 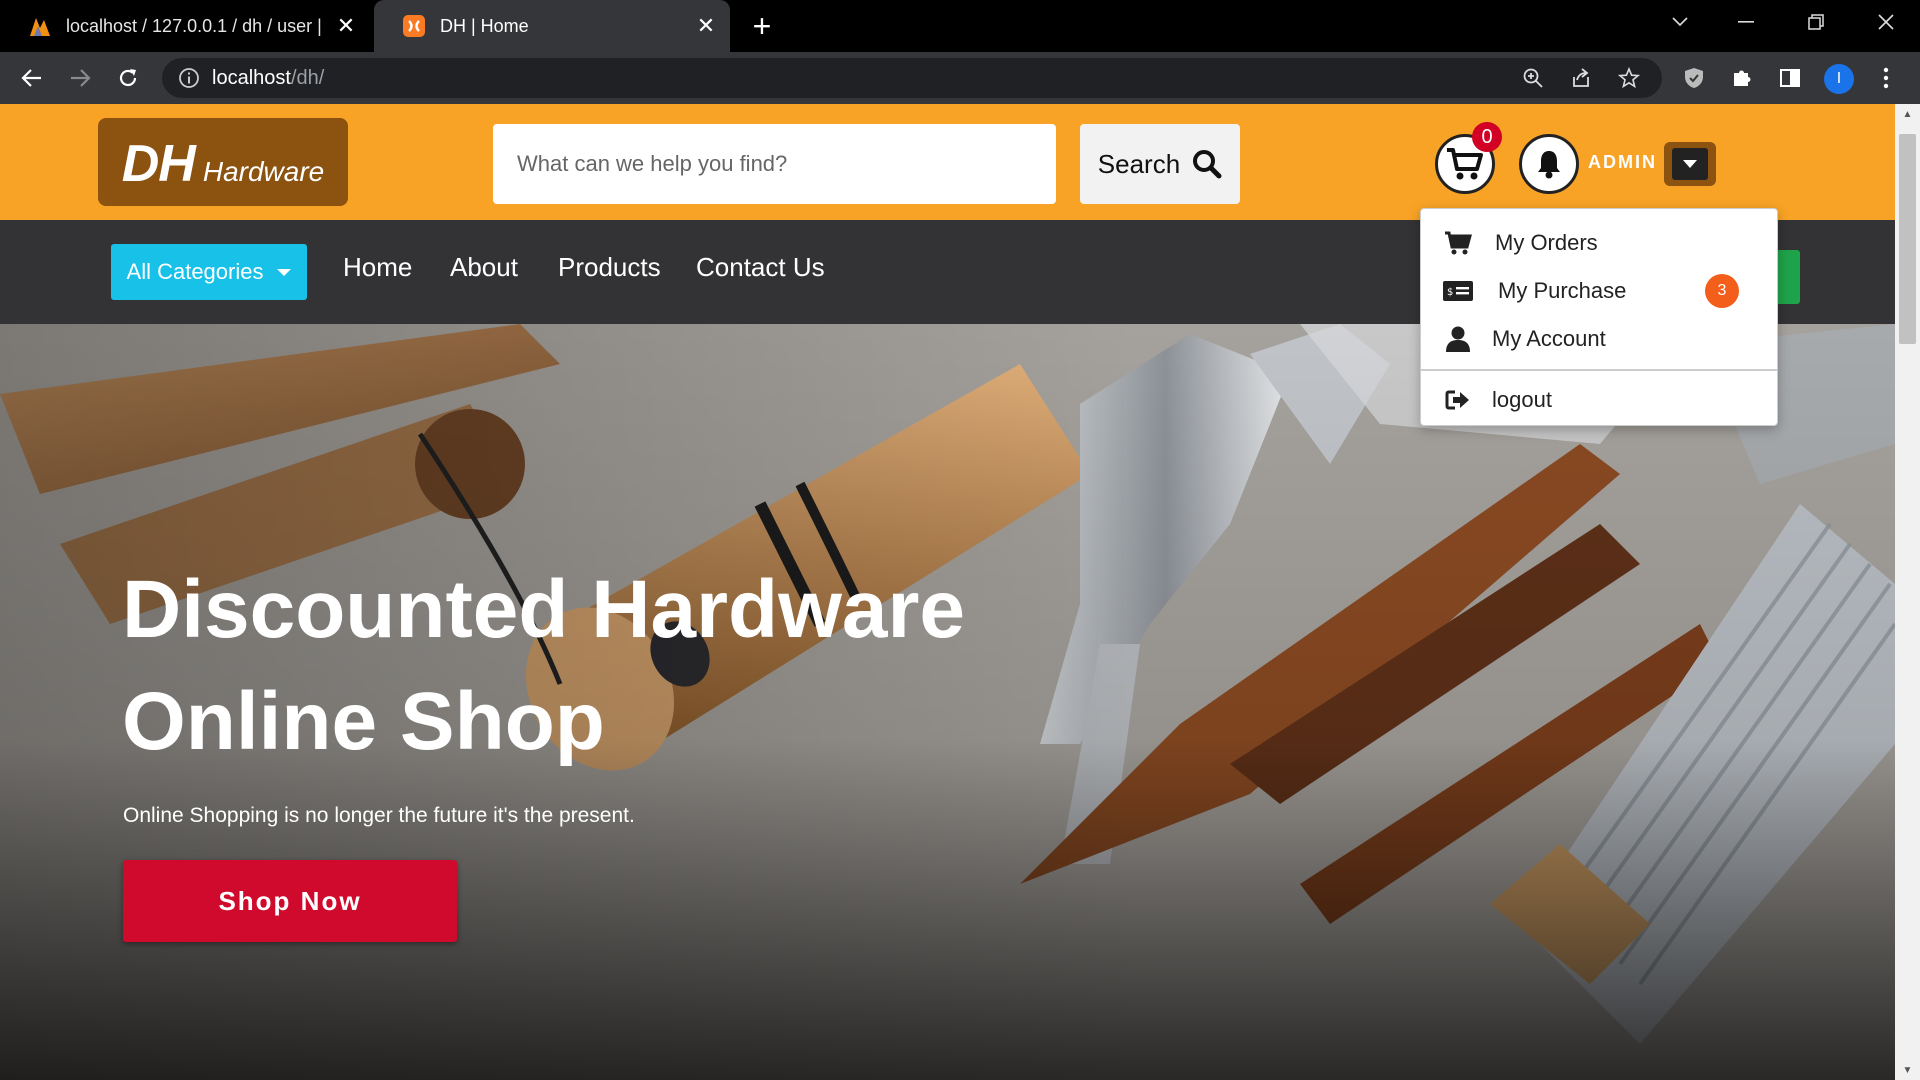 What do you see at coordinates (484, 267) in the screenshot?
I see `nav-link-about: About` at bounding box center [484, 267].